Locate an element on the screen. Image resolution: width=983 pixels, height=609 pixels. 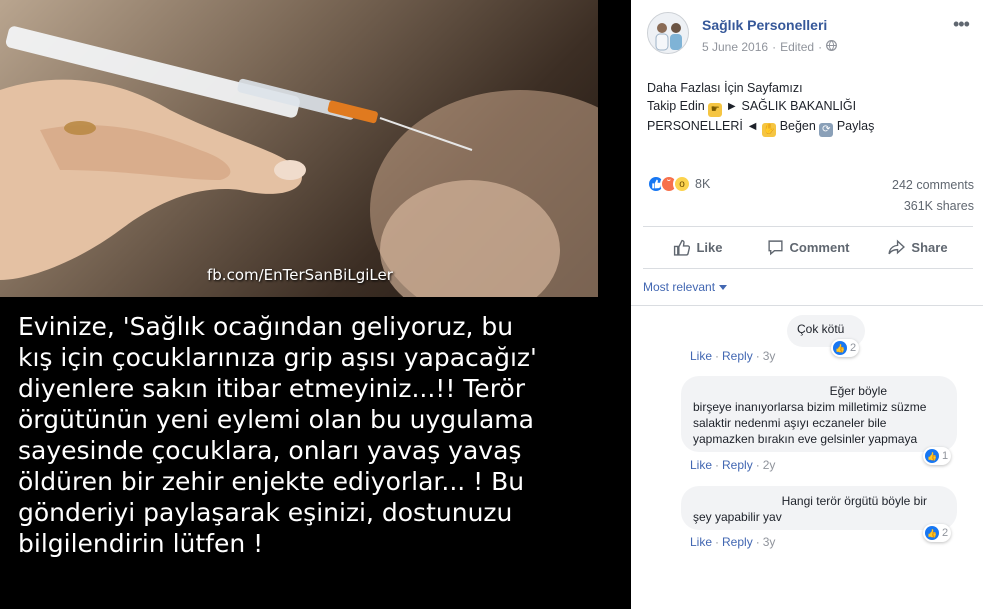
comment-actions: Like · Reply · 2y is located at coordinates (733, 465).